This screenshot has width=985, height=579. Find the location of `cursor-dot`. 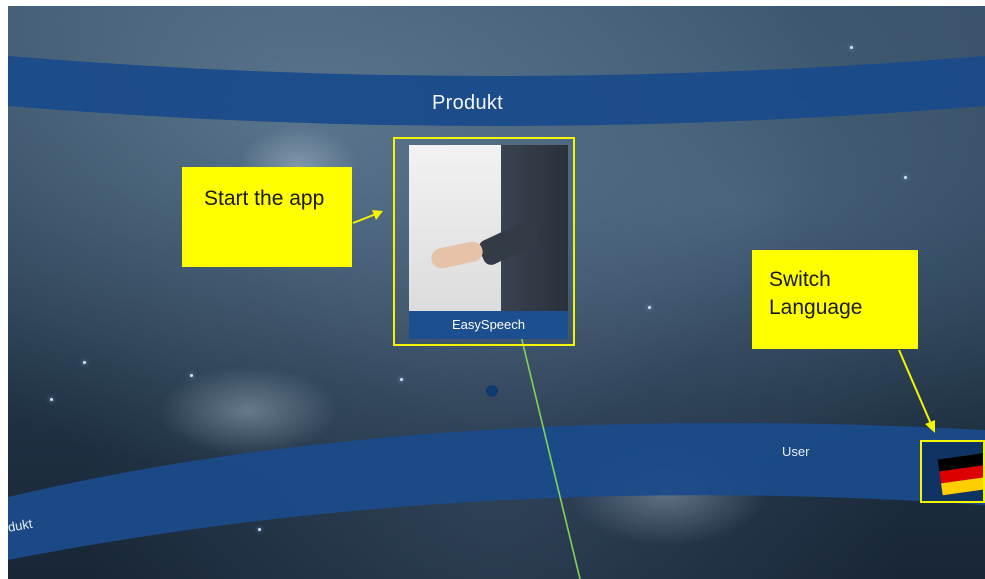

cursor-dot is located at coordinates (492, 391).